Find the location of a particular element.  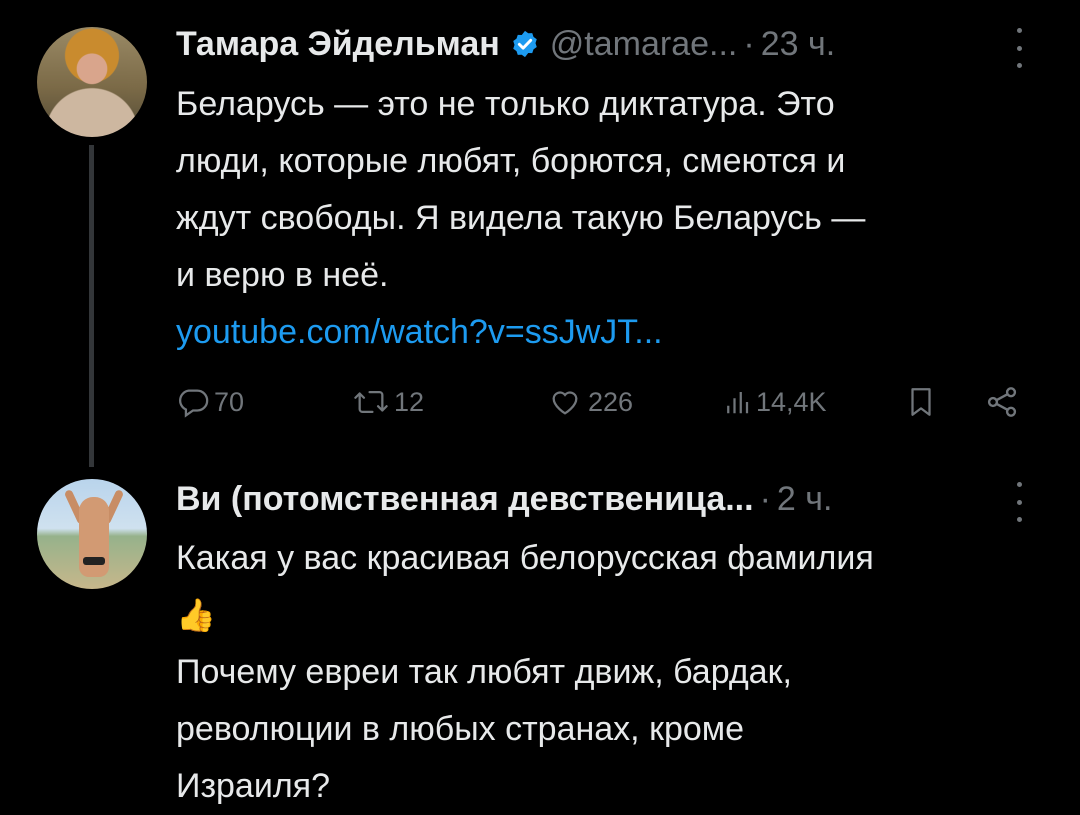

repost-icon is located at coordinates (371, 402).